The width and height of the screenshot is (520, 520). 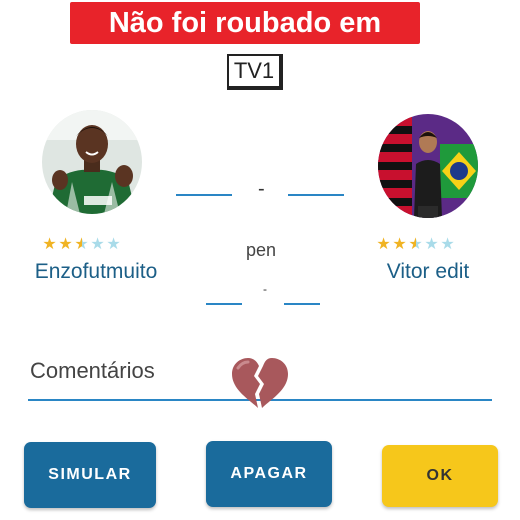 What do you see at coordinates (261, 250) in the screenshot?
I see `penalties-label: pen` at bounding box center [261, 250].